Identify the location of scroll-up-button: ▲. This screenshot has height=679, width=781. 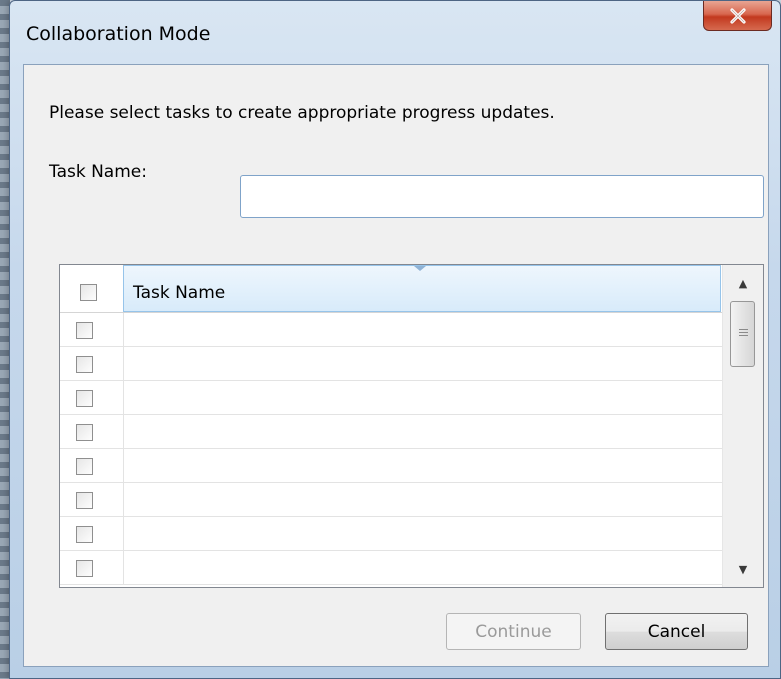
(743, 283).